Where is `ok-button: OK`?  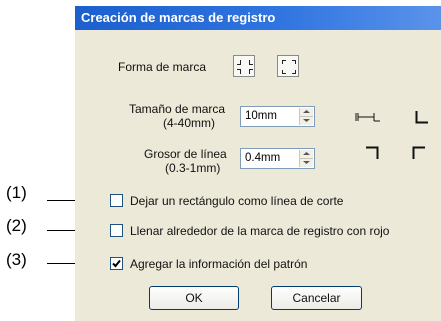 ok-button: OK is located at coordinates (194, 298).